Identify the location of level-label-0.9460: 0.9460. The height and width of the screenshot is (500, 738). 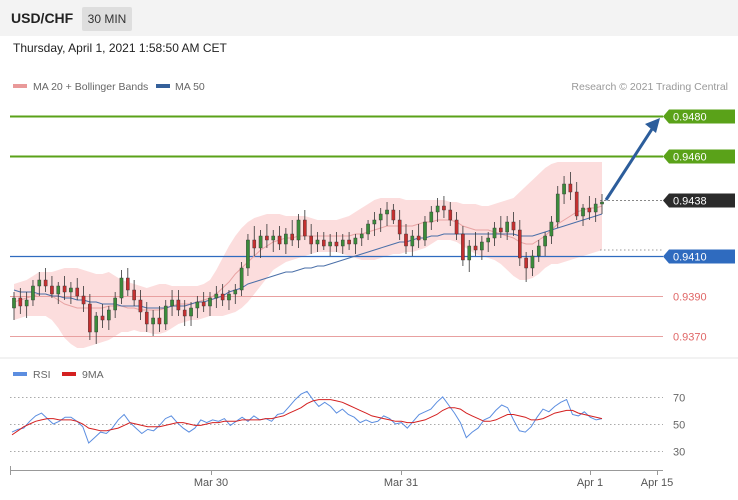
(690, 158).